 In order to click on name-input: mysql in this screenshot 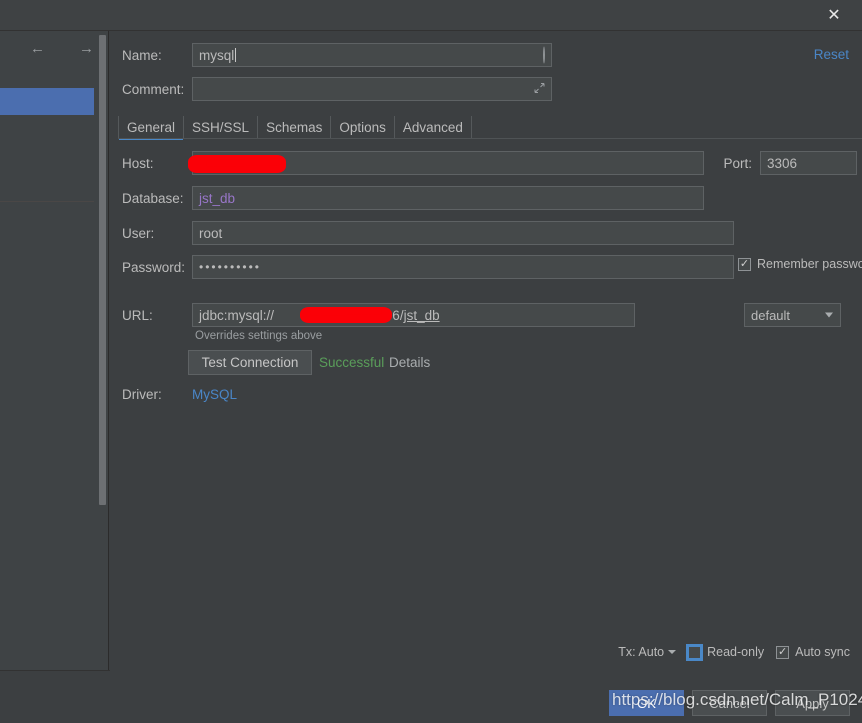, I will do `click(372, 55)`.